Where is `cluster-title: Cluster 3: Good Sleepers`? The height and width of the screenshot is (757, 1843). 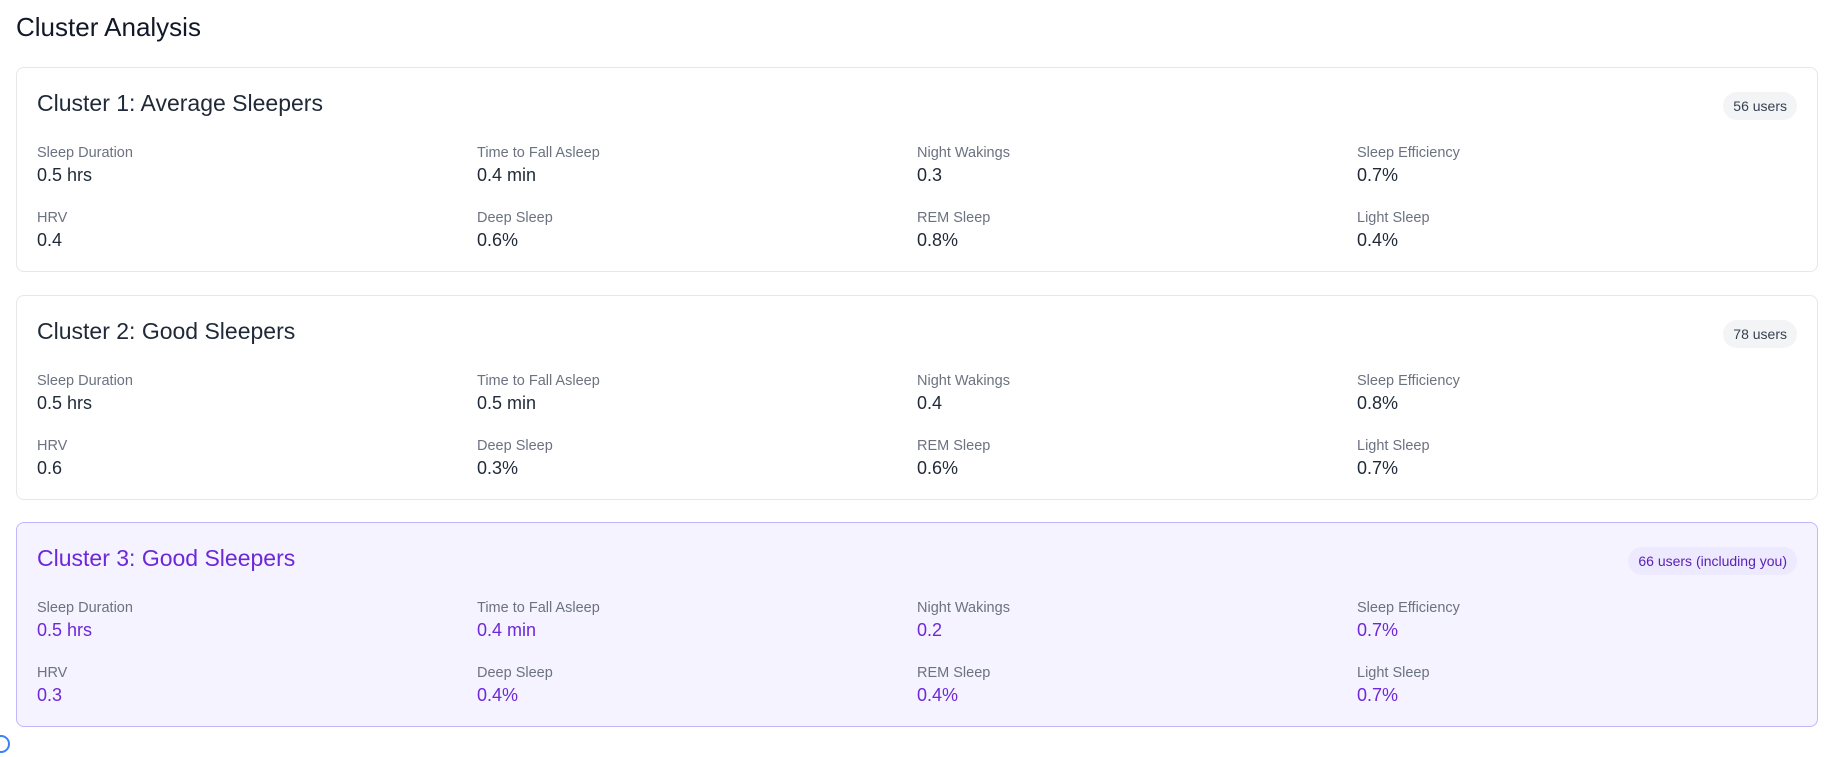
cluster-title: Cluster 3: Good Sleepers is located at coordinates (166, 558).